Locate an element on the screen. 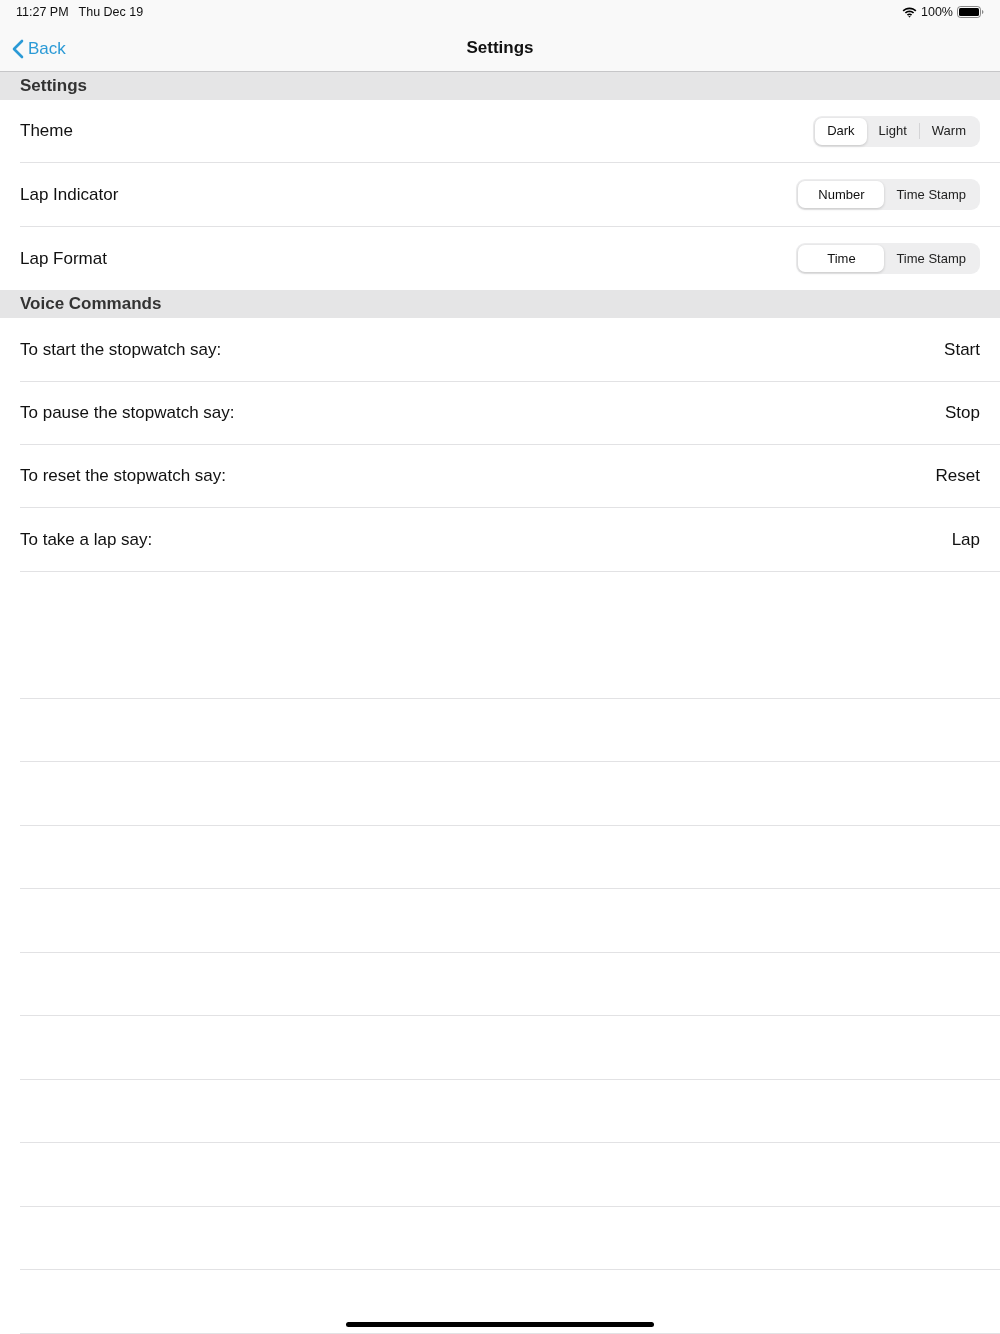 The image size is (1000, 1334). row-label: To reset the stopwatch say: is located at coordinates (123, 476).